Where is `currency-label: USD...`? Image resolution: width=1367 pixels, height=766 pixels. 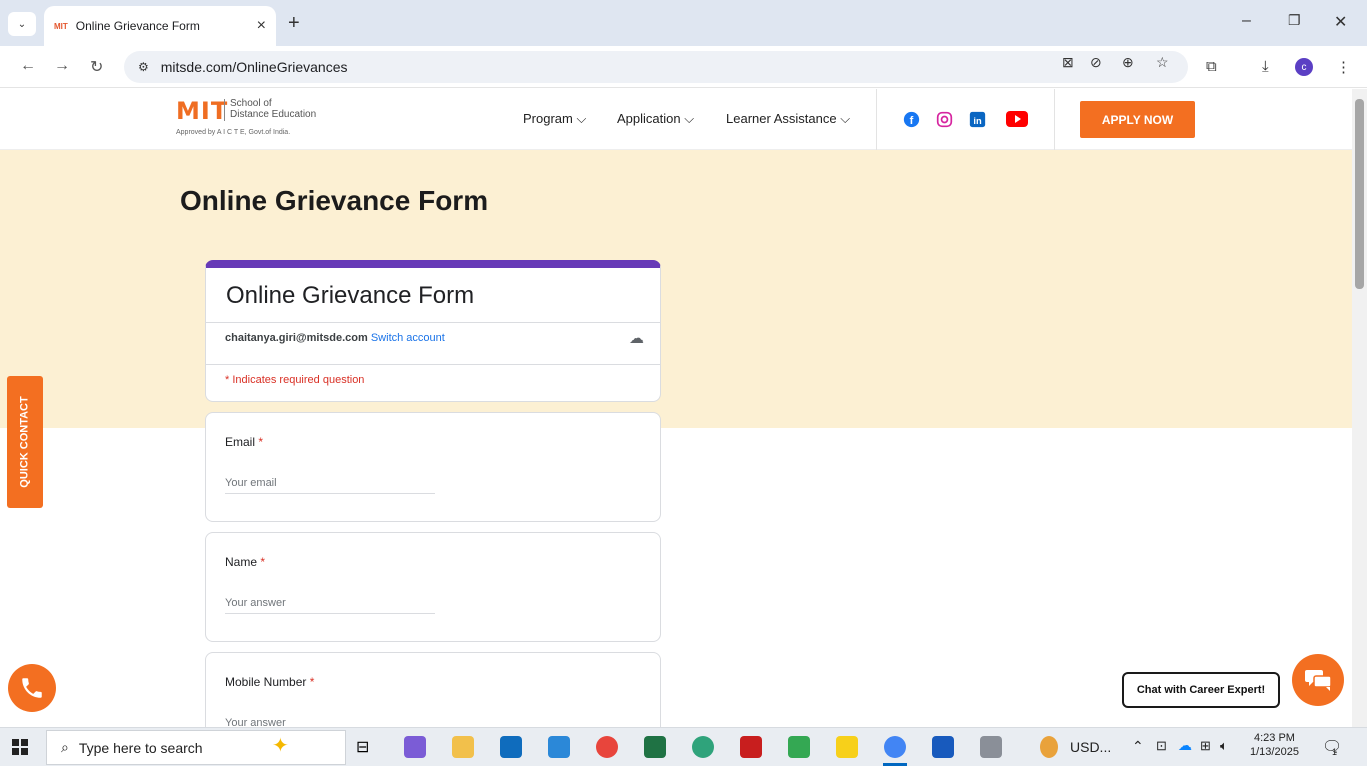
currency-label: USD... is located at coordinates (1090, 747).